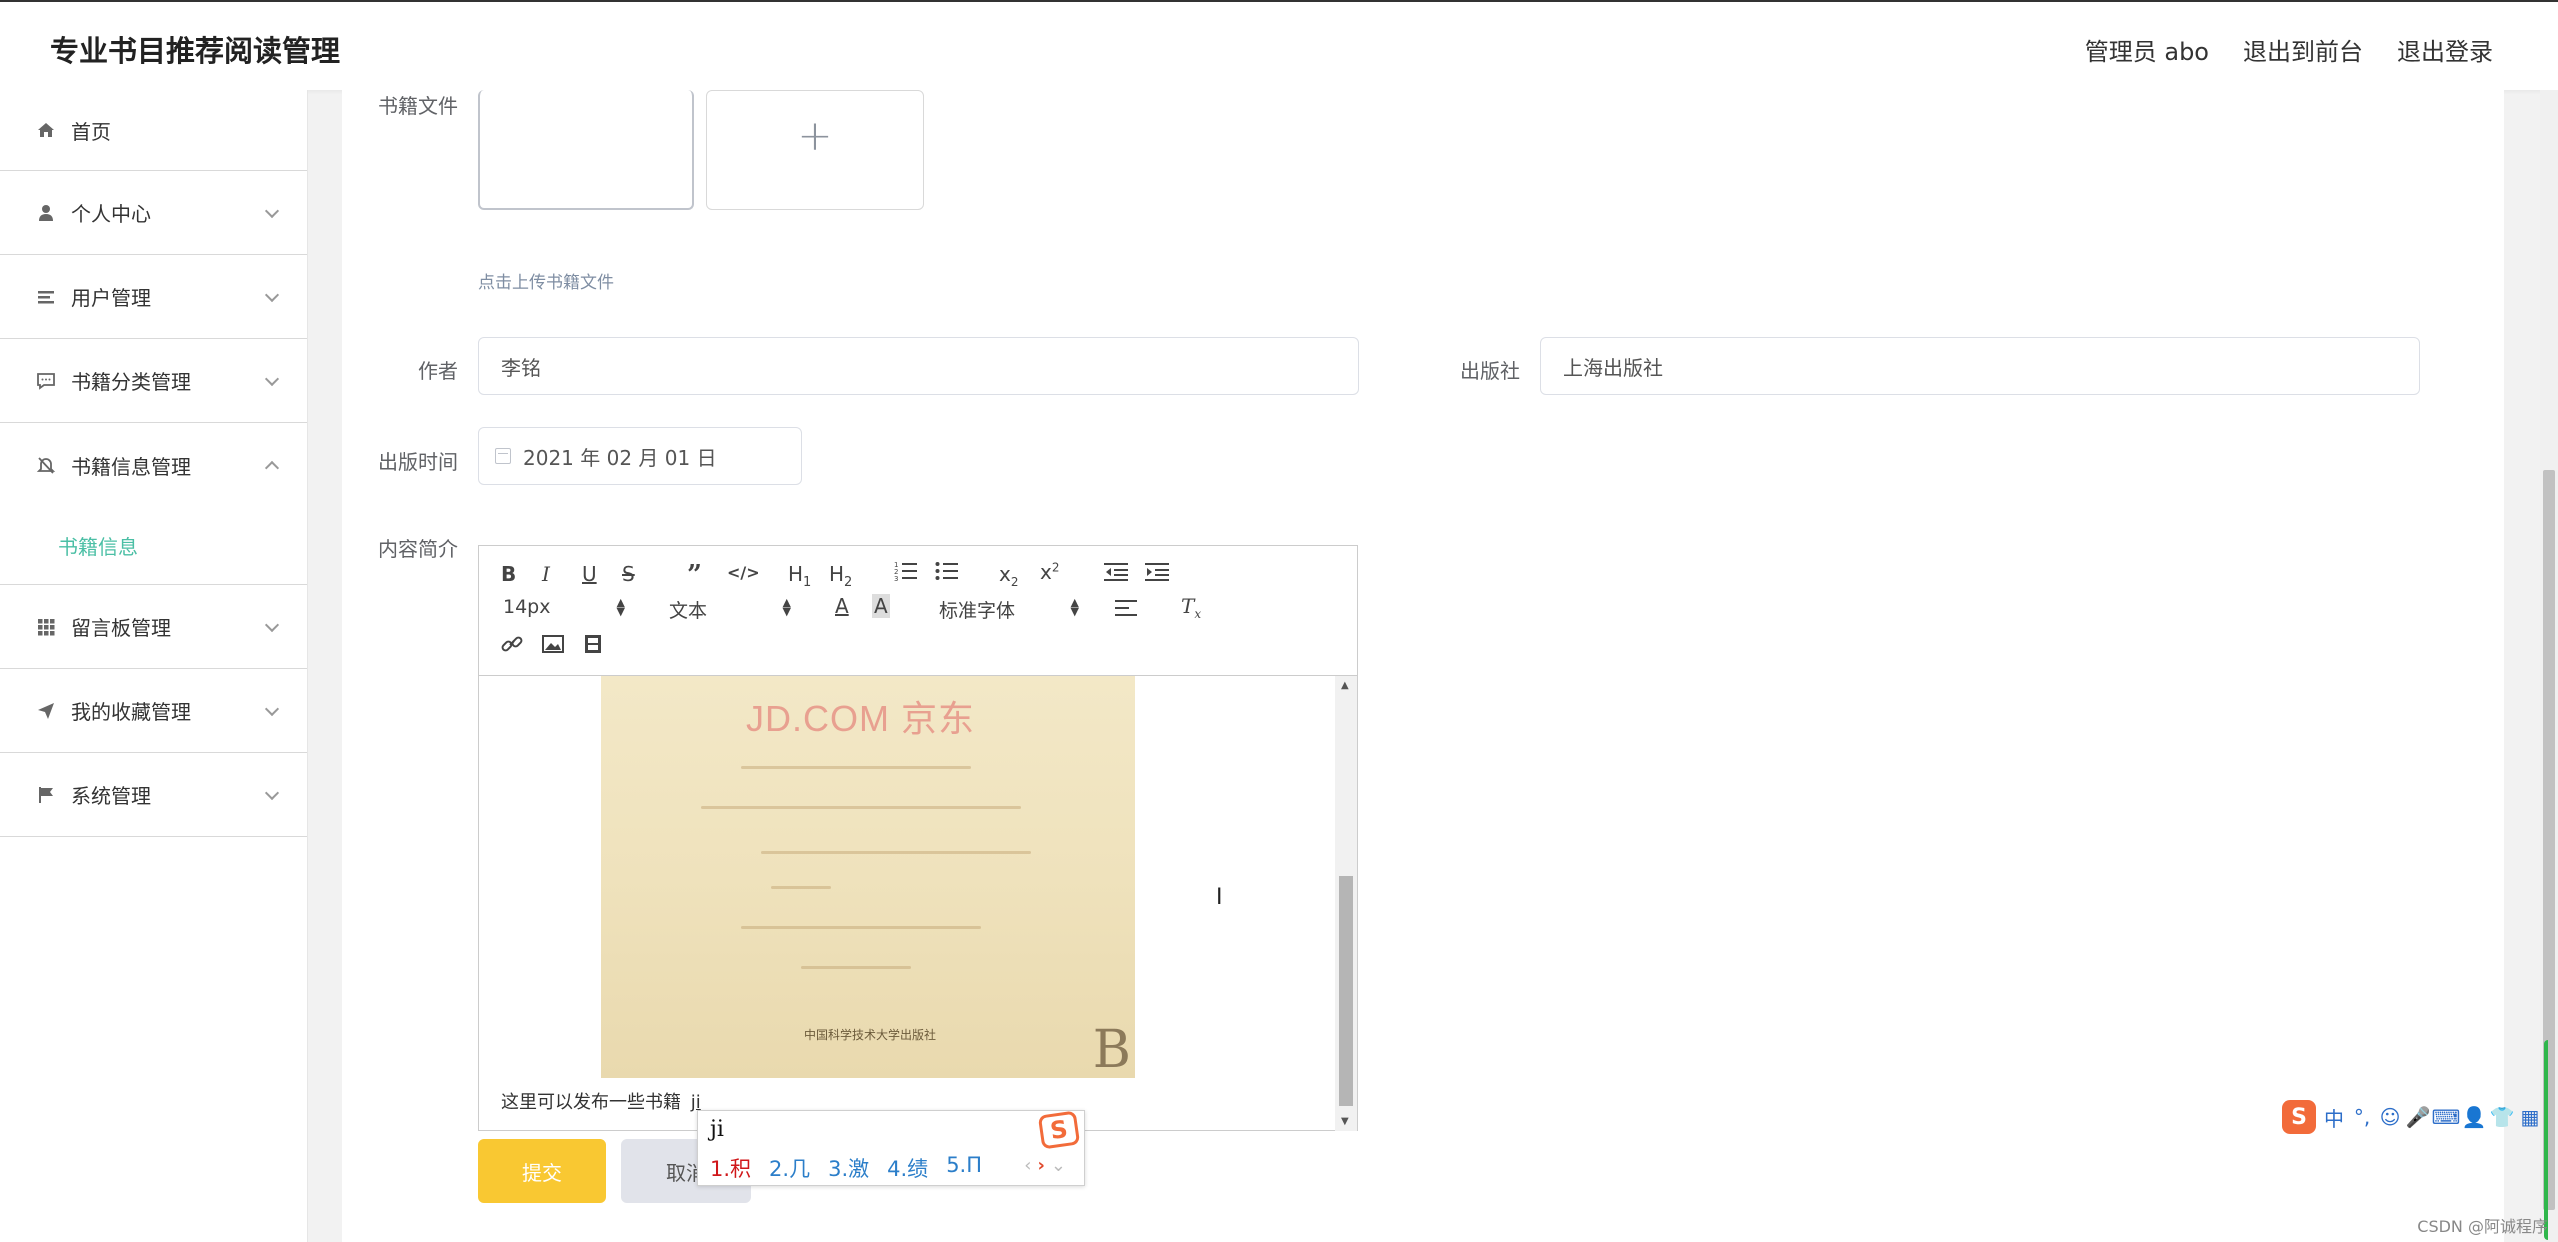 Image resolution: width=2558 pixels, height=1242 pixels. Describe the element at coordinates (593, 646) in the screenshot. I see `video-icon` at that location.